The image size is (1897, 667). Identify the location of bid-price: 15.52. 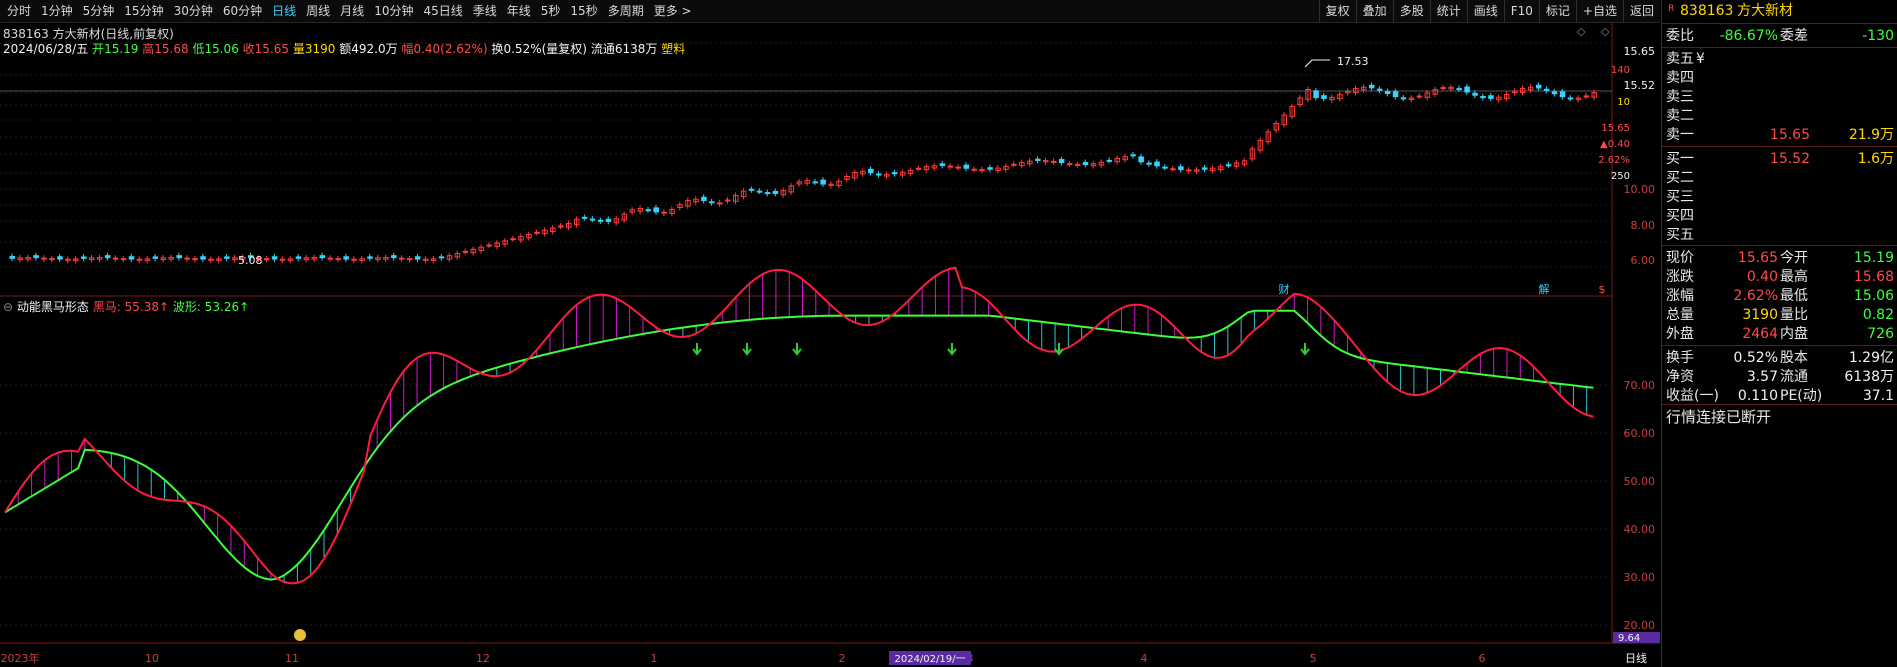
(1789, 159).